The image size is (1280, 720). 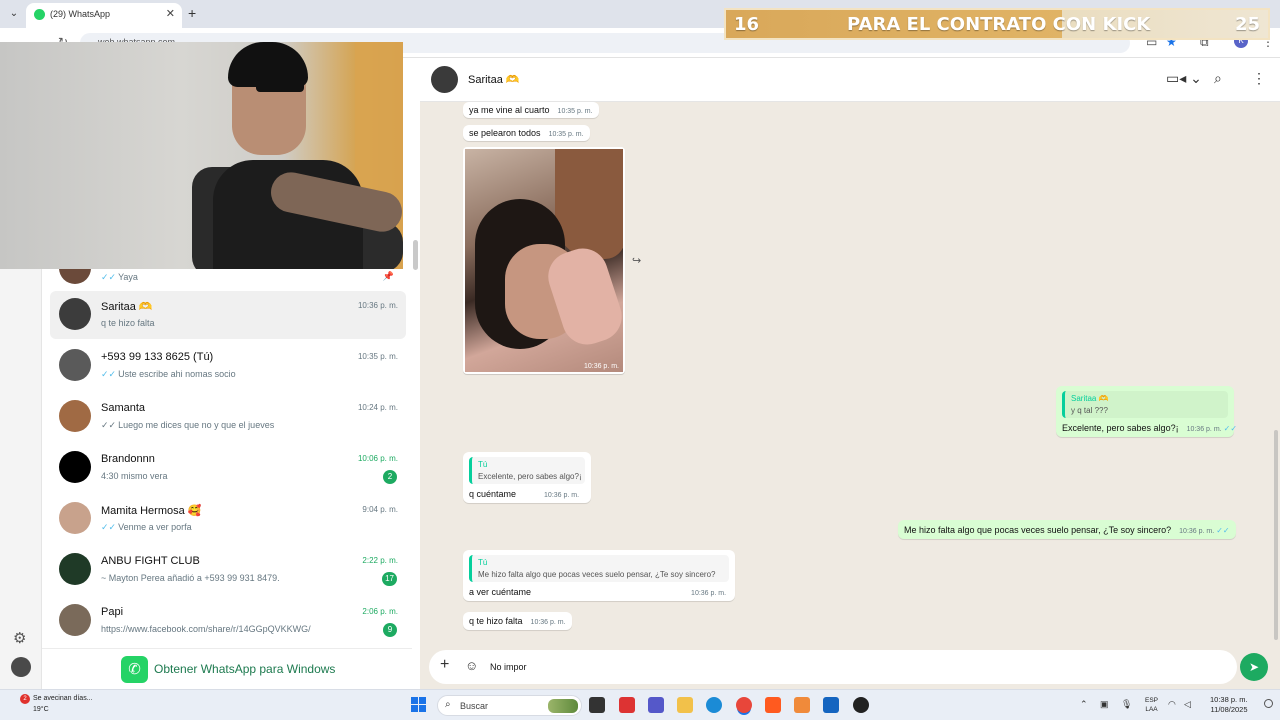 I want to click on edge-icon, so click(x=714, y=705).